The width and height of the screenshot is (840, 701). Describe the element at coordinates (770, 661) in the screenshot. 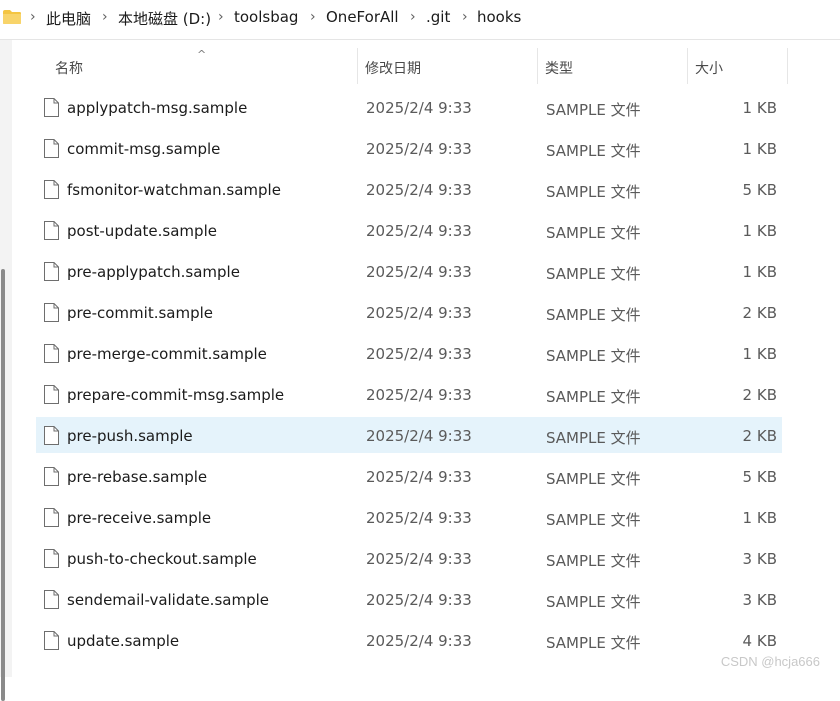

I see `watermark: CSDN @hcja666` at that location.